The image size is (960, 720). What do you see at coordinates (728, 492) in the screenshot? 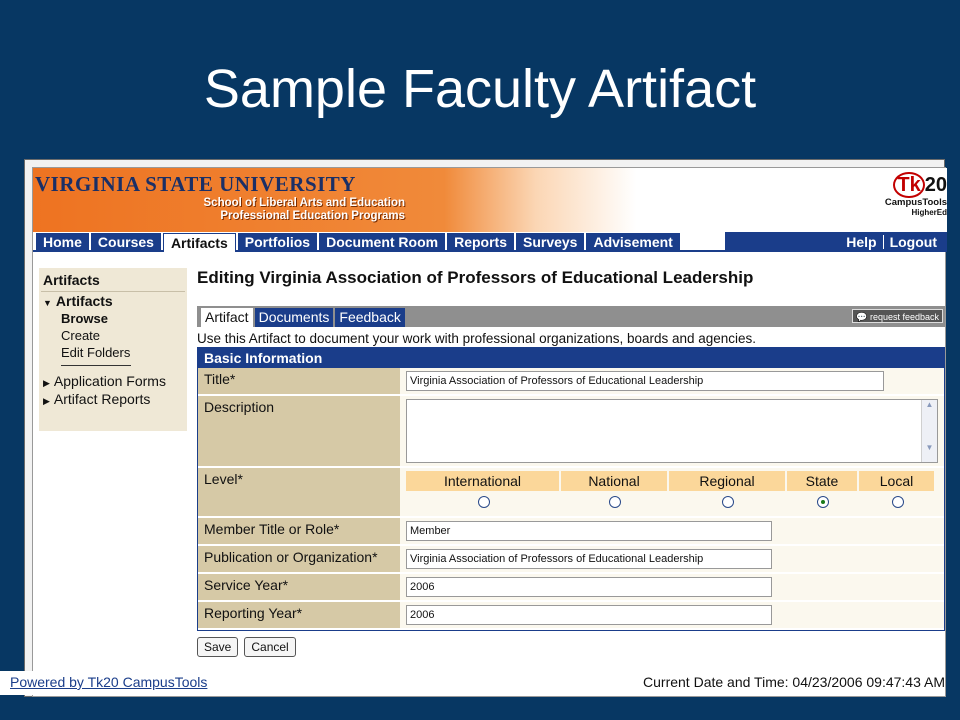
I see `level-option-regional: Regional` at bounding box center [728, 492].